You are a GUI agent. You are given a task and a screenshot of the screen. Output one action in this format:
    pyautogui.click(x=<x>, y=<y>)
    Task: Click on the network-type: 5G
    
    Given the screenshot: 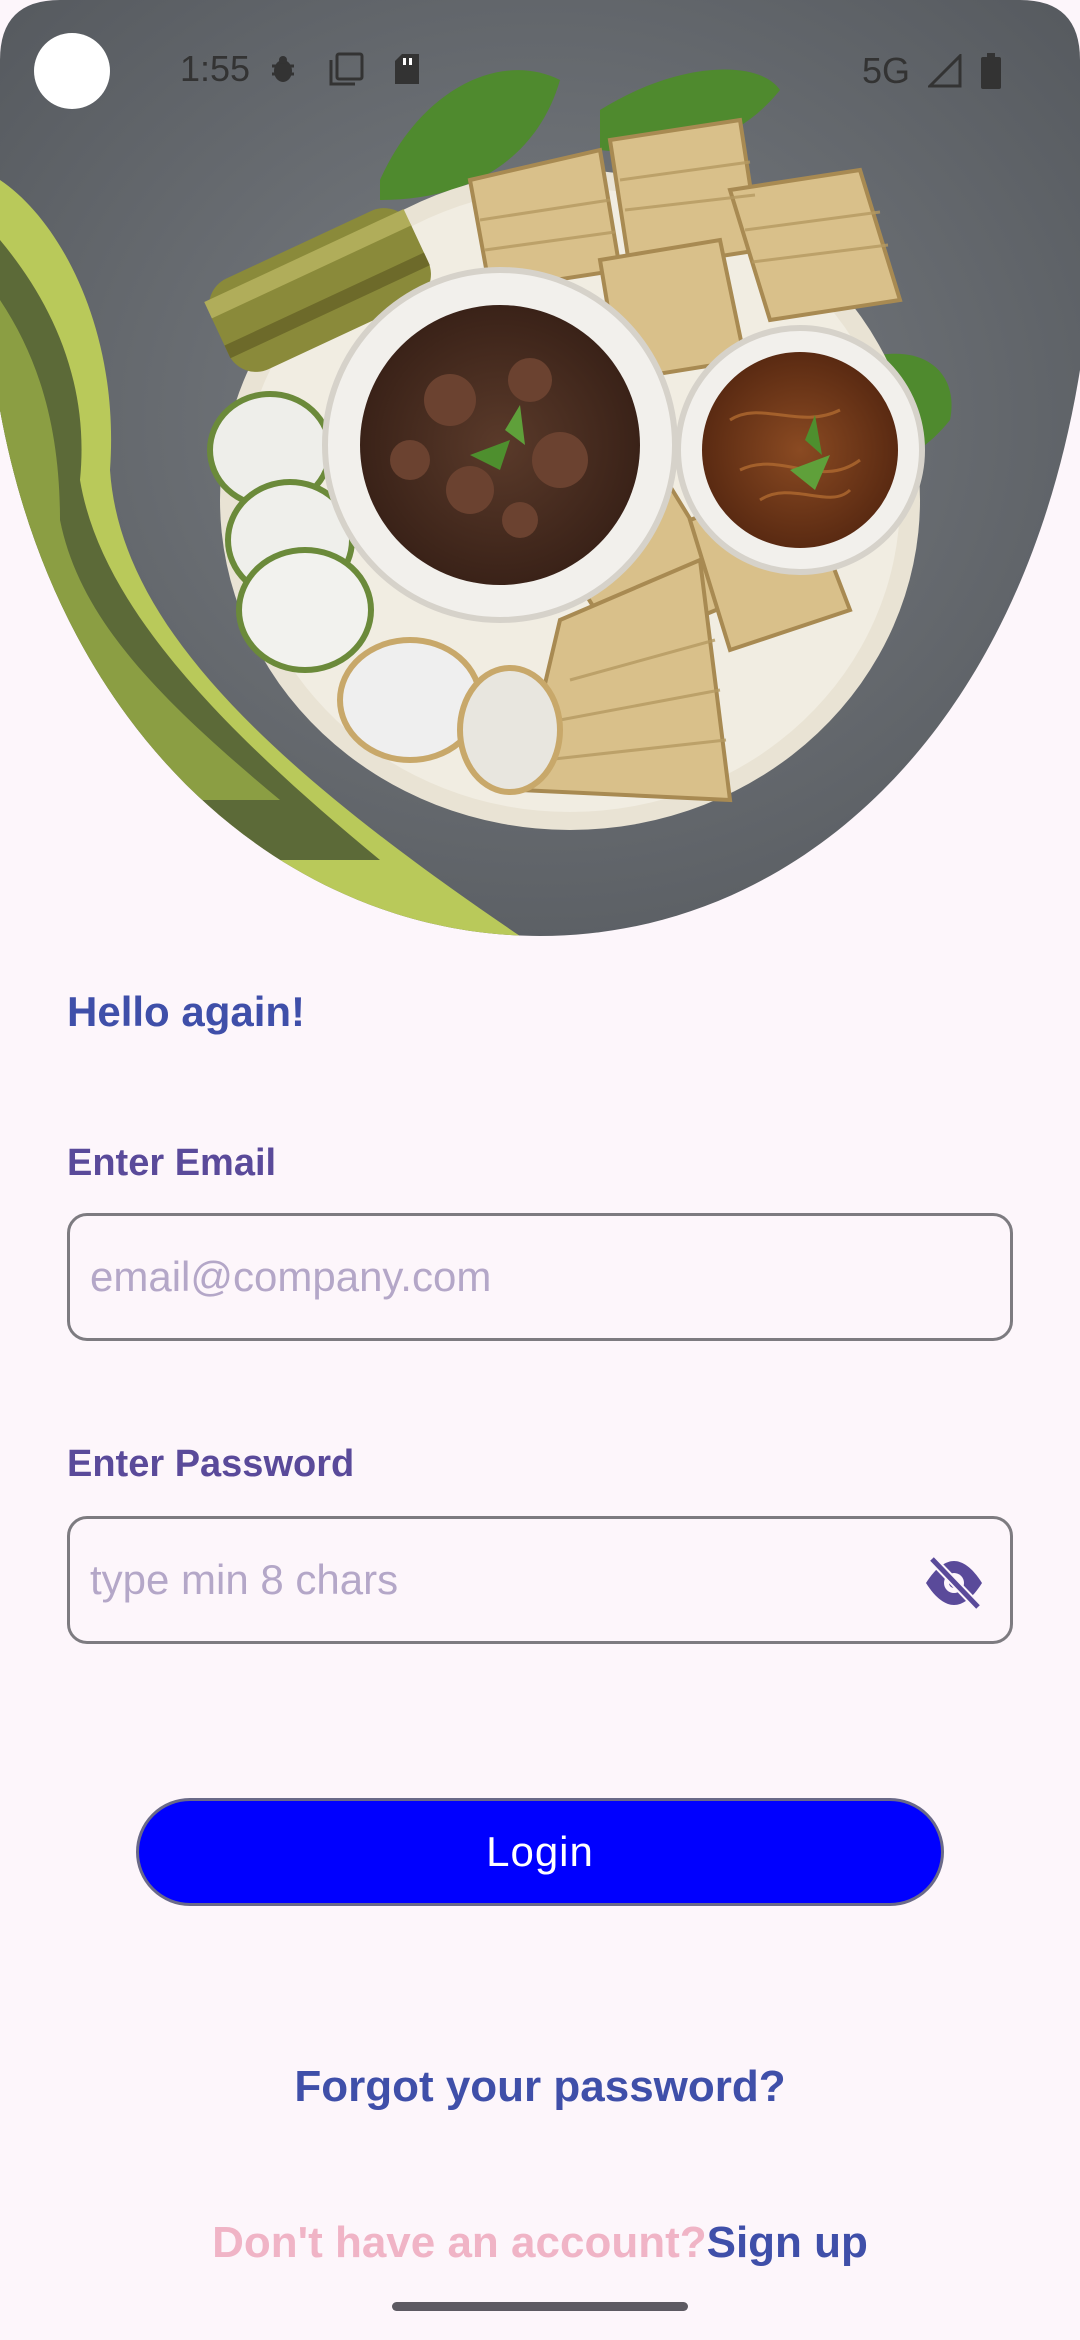 What is the action you would take?
    pyautogui.click(x=885, y=70)
    